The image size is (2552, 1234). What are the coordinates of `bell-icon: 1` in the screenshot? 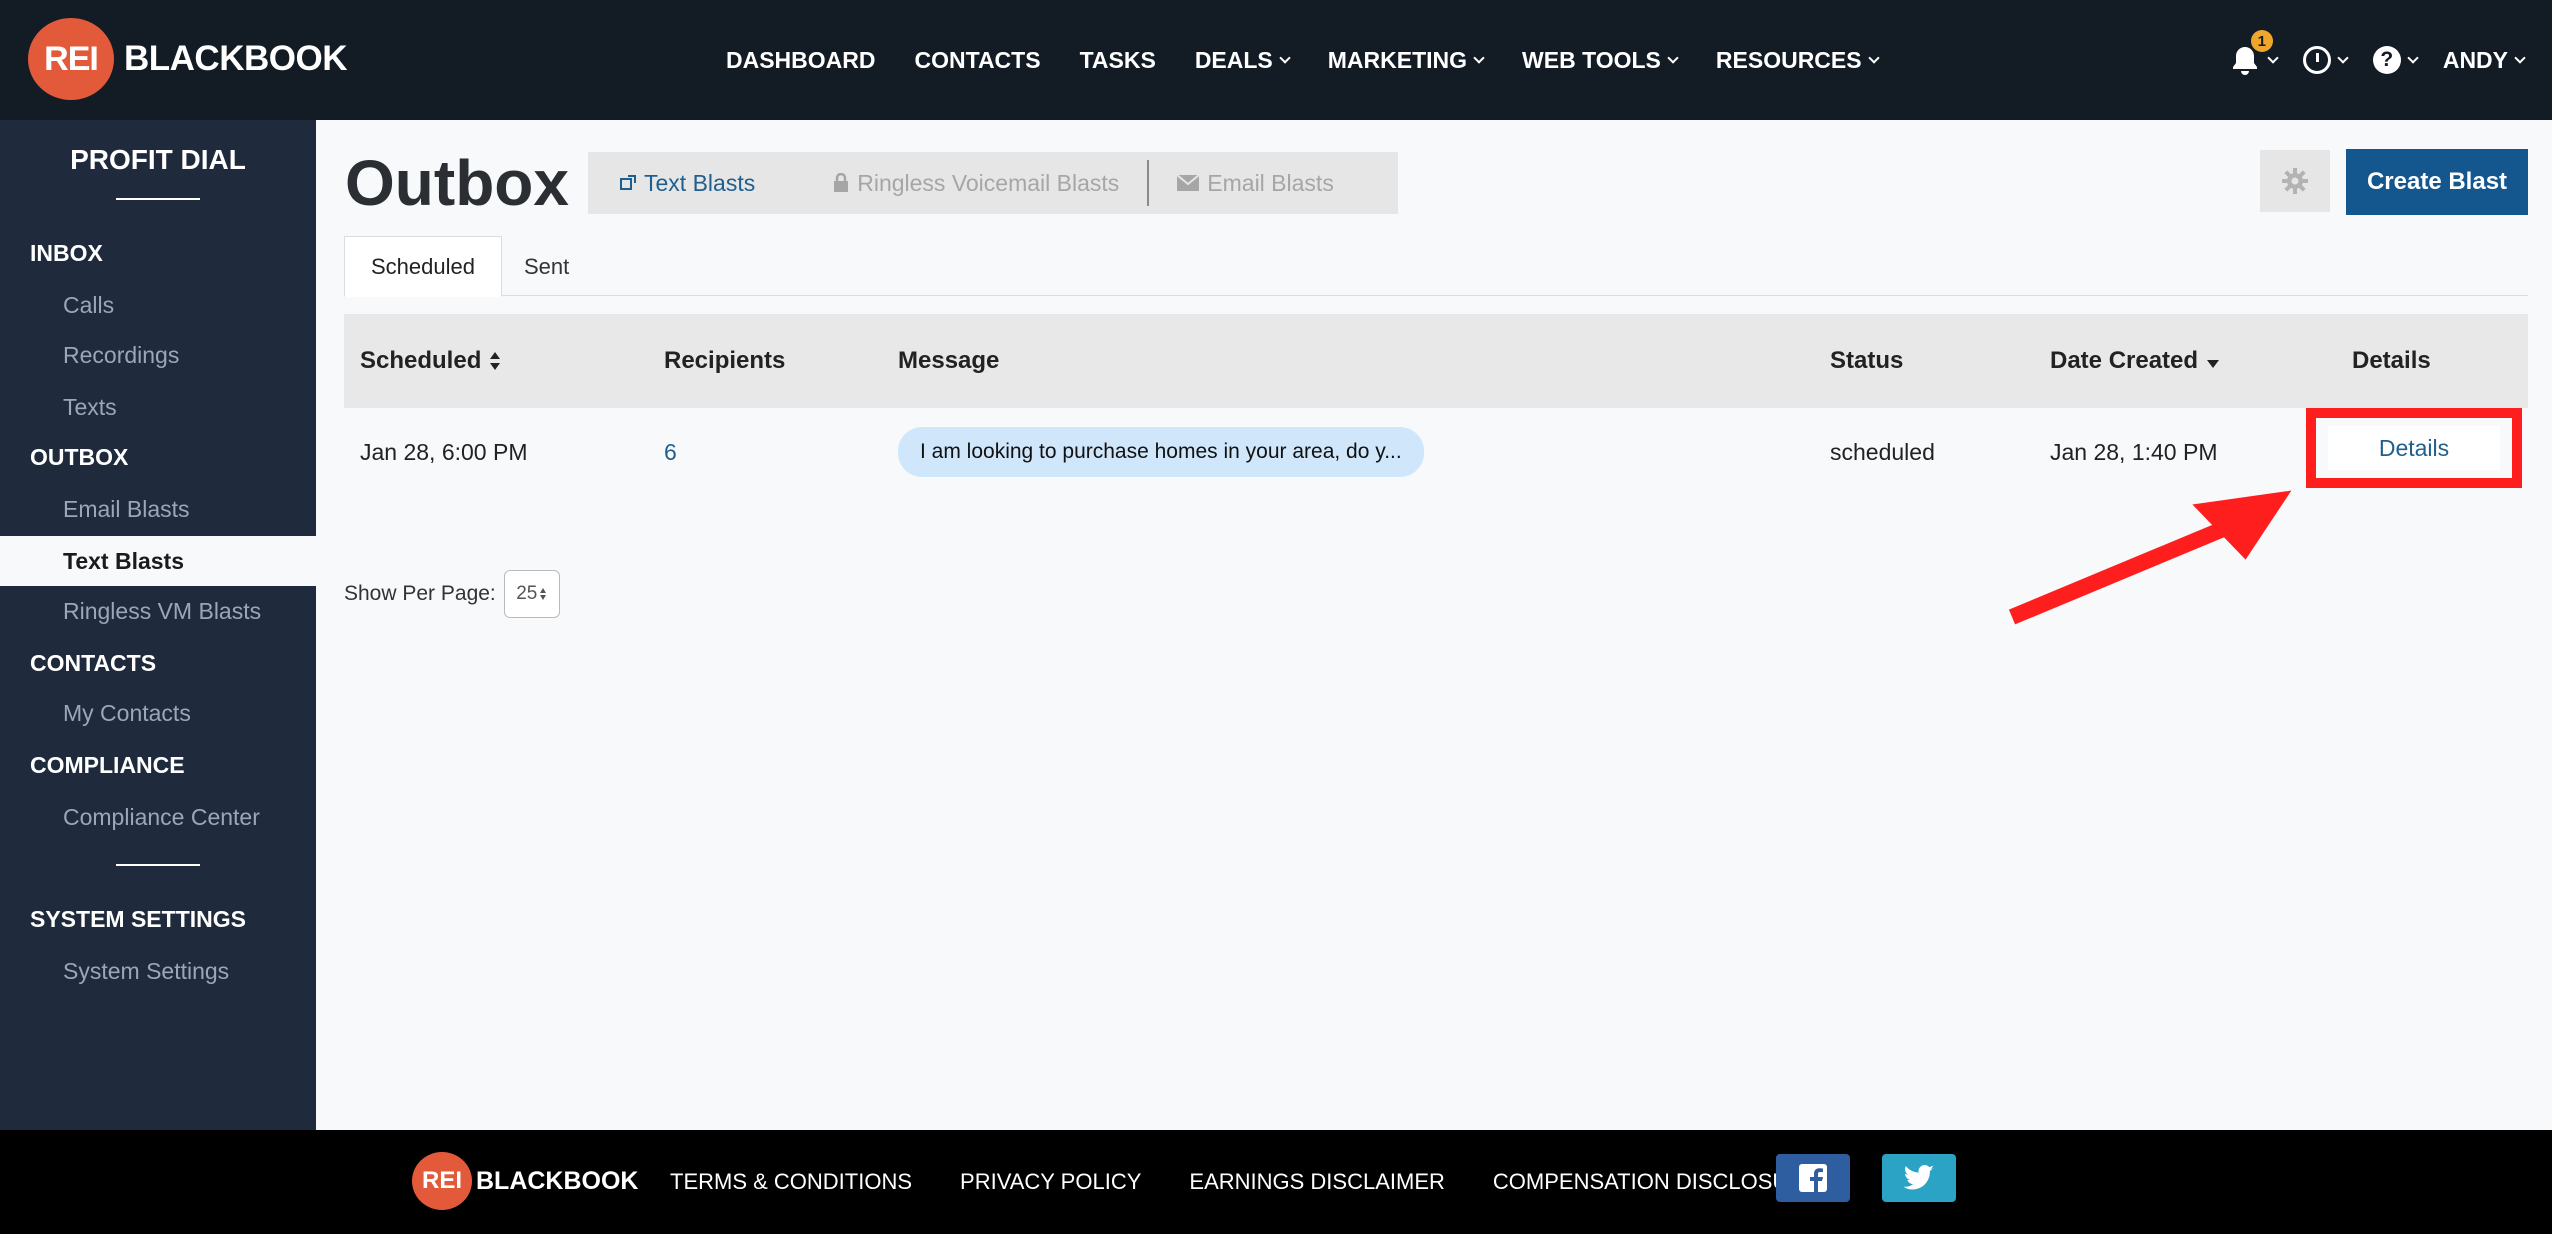 It's located at (2251, 53).